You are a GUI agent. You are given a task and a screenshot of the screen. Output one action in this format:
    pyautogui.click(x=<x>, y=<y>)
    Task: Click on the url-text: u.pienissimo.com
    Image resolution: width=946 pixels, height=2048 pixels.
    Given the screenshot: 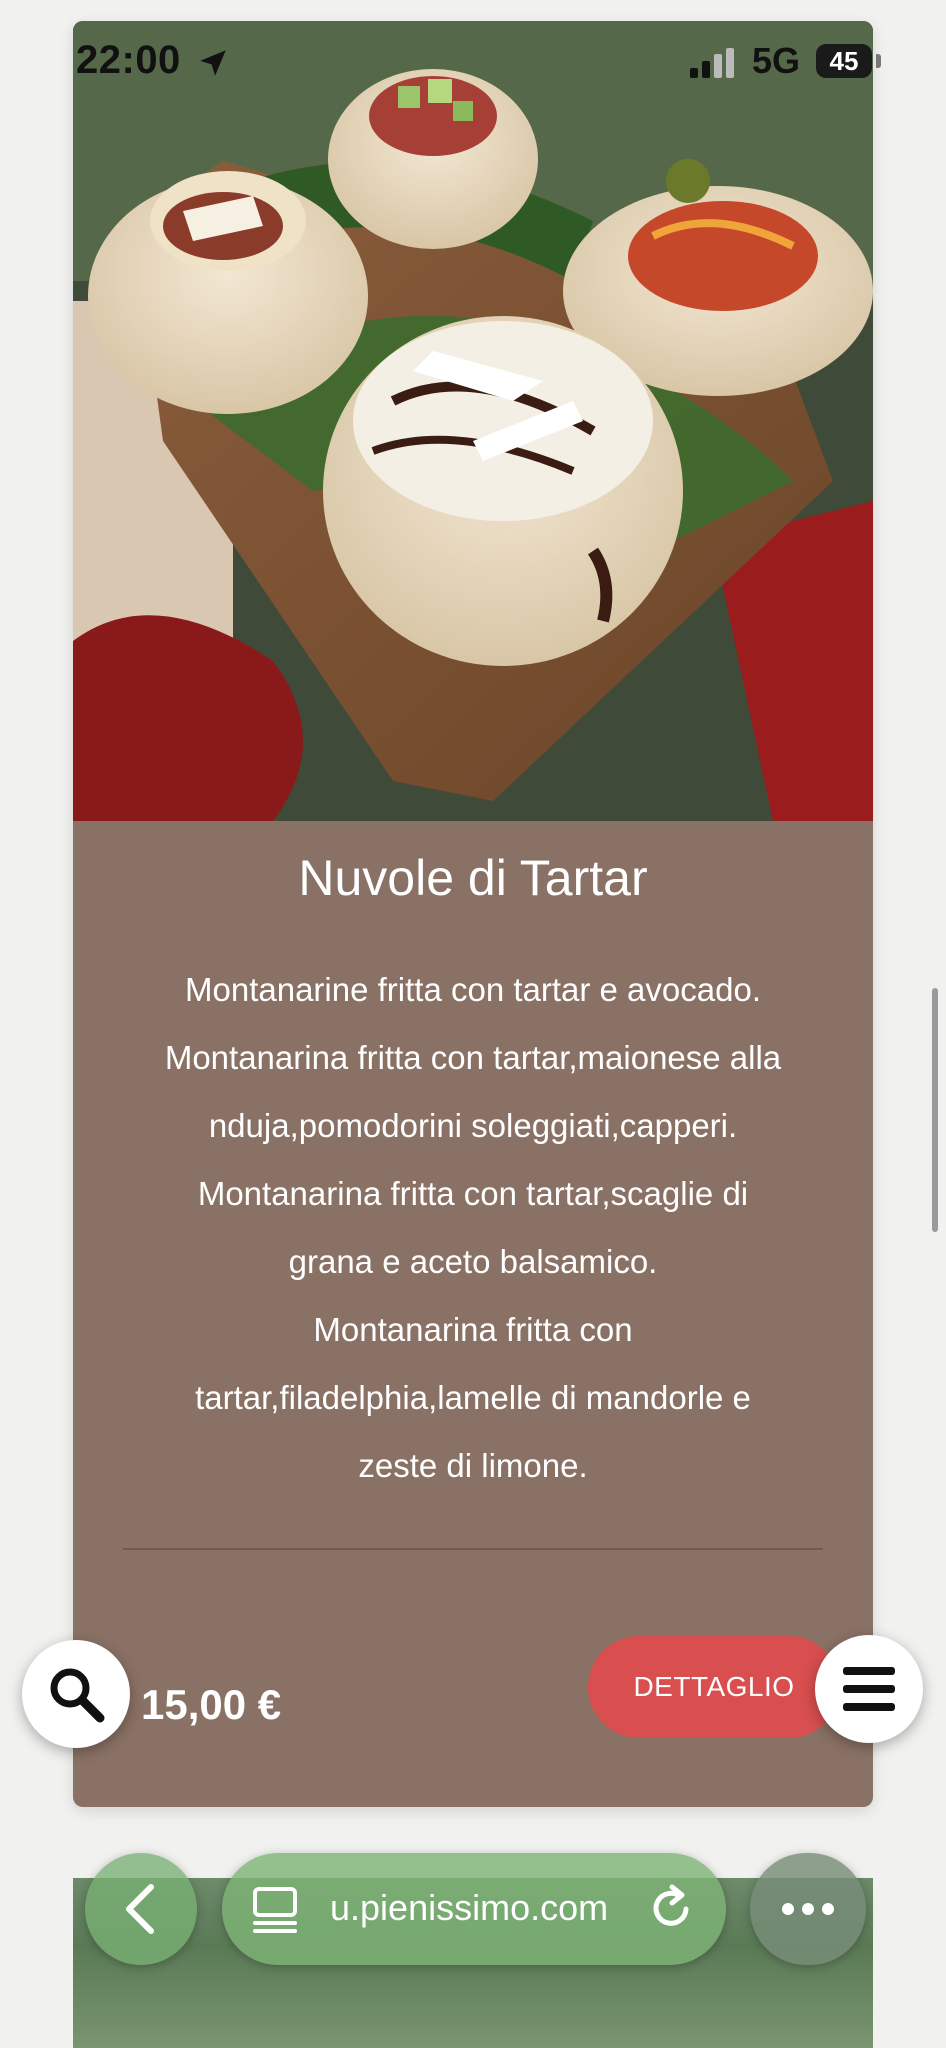 What is the action you would take?
    pyautogui.click(x=469, y=1908)
    